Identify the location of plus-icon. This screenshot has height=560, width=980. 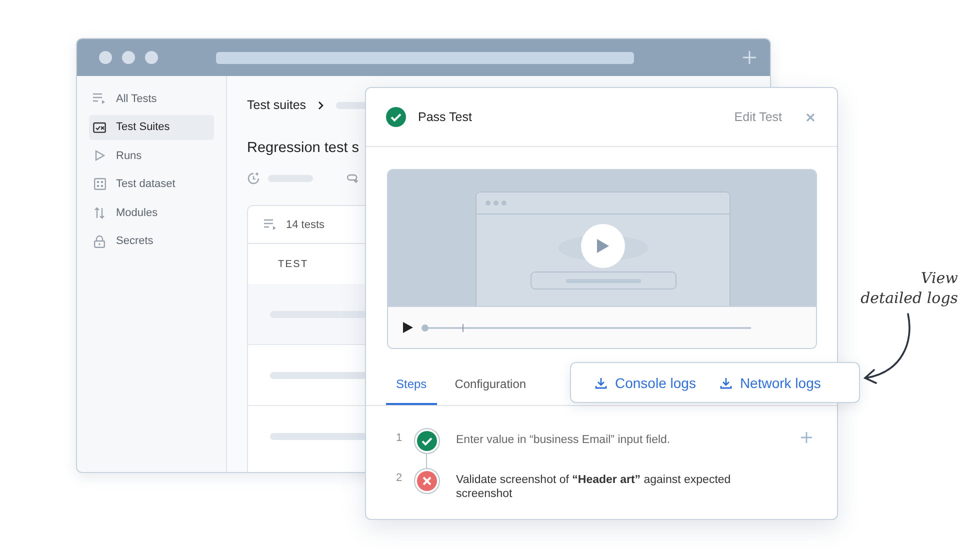
(749, 57).